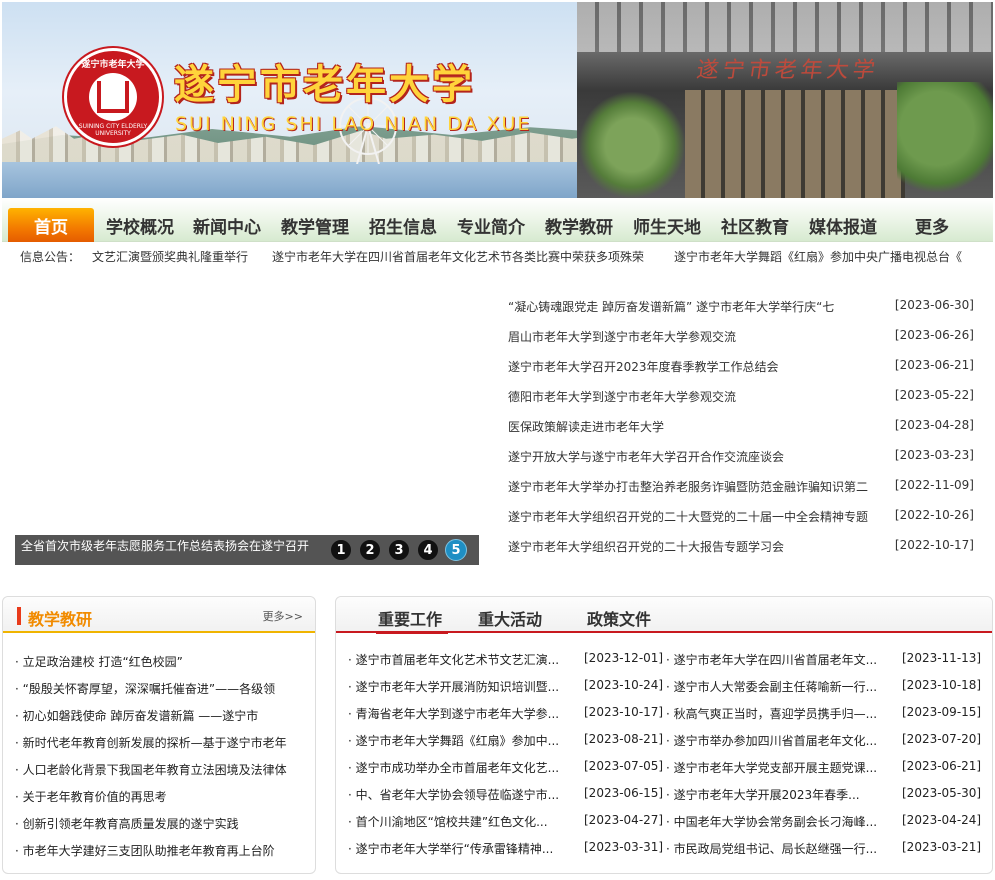  I want to click on item-date: [2023-09-15], so click(942, 712).